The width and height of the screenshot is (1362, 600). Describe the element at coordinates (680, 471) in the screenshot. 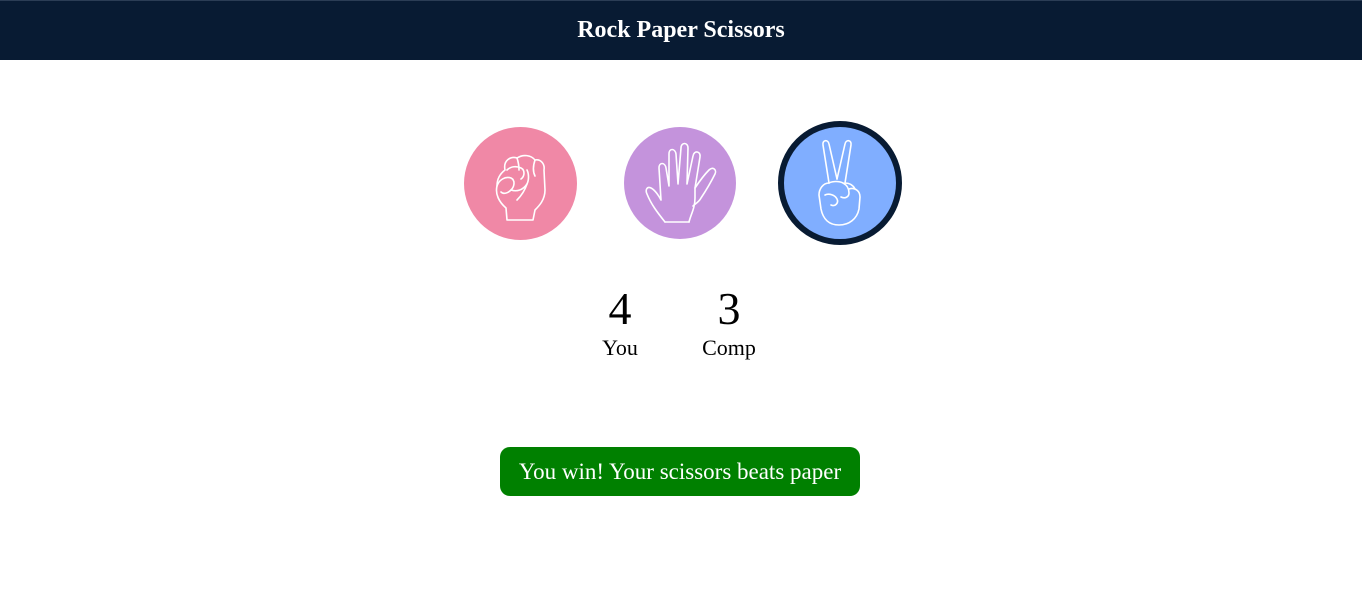

I see `result-message: You win! Your scissors beats paper` at that location.